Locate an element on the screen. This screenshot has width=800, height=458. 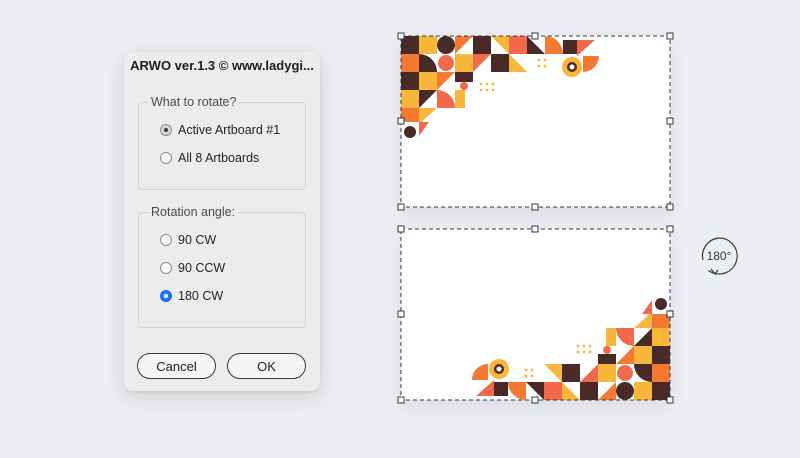
radio-90-ccw-label: 90 CCW is located at coordinates (202, 268).